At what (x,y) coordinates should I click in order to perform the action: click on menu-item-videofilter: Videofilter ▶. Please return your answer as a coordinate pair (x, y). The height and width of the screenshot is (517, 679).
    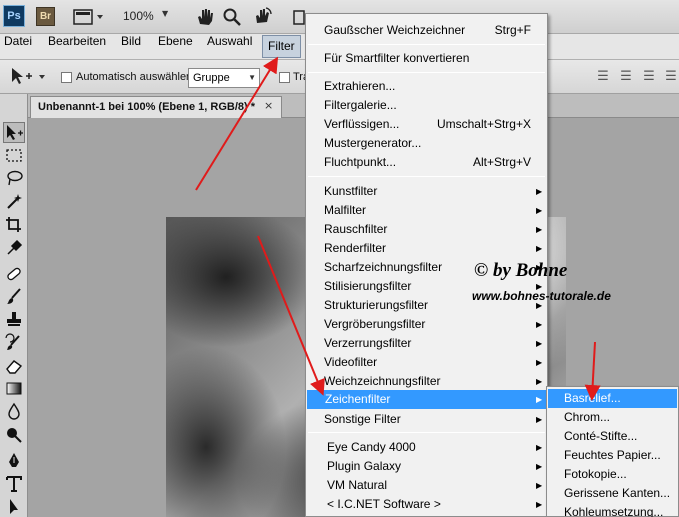
    Looking at the image, I should click on (426, 362).